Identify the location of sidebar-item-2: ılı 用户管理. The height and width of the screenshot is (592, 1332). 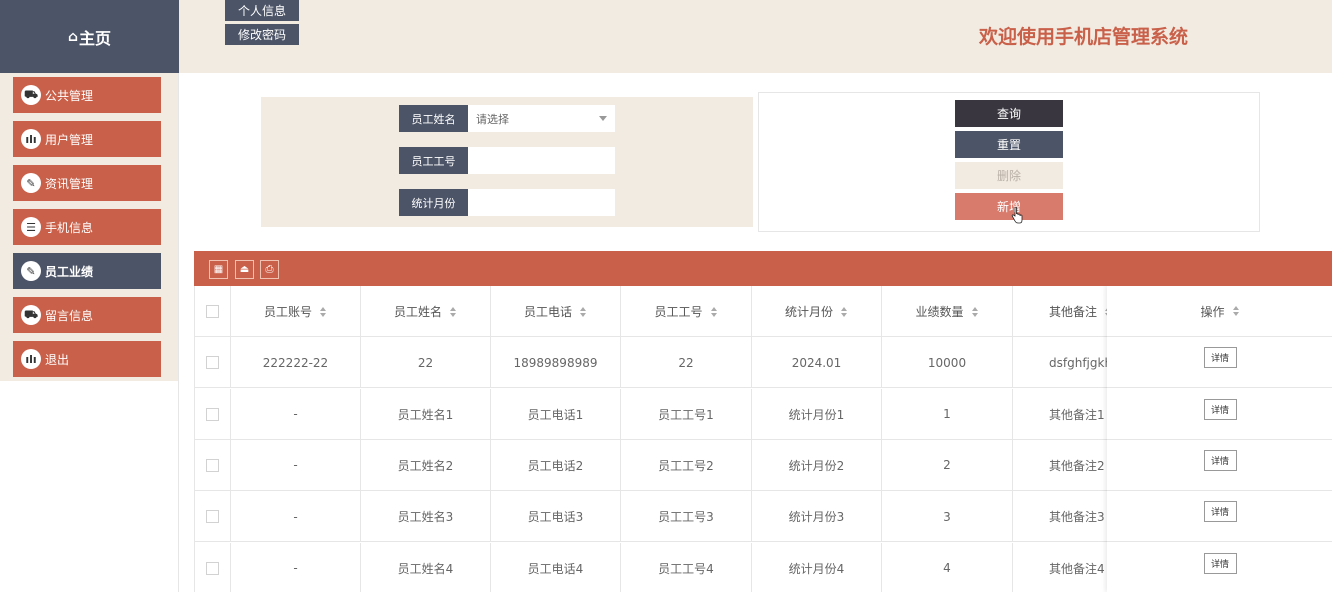
(87, 139).